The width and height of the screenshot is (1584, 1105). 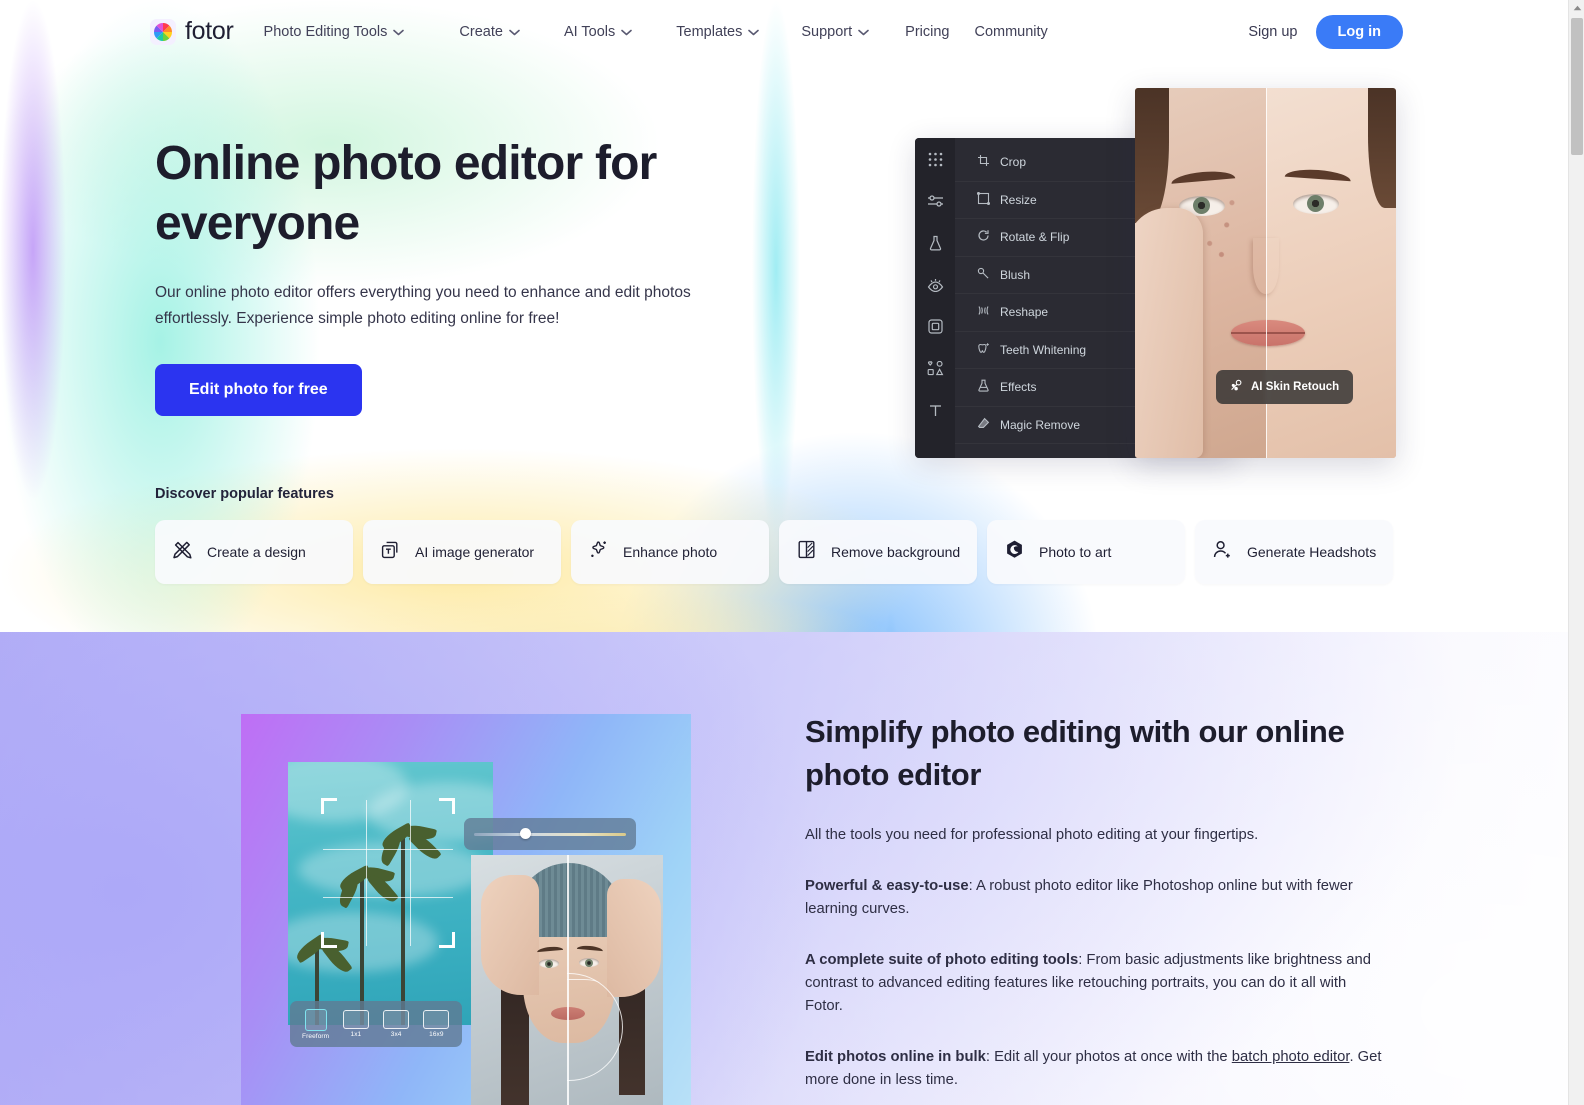 What do you see at coordinates (983, 312) in the screenshot?
I see `reshape-icon` at bounding box center [983, 312].